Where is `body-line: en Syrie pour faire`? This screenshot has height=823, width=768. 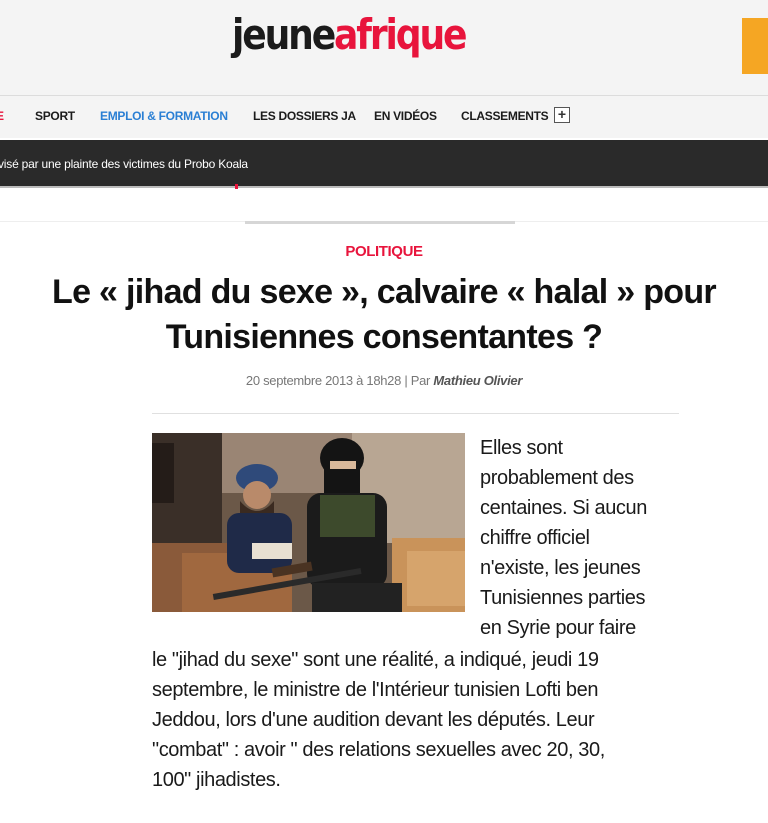 body-line: en Syrie pour faire is located at coordinates (558, 628).